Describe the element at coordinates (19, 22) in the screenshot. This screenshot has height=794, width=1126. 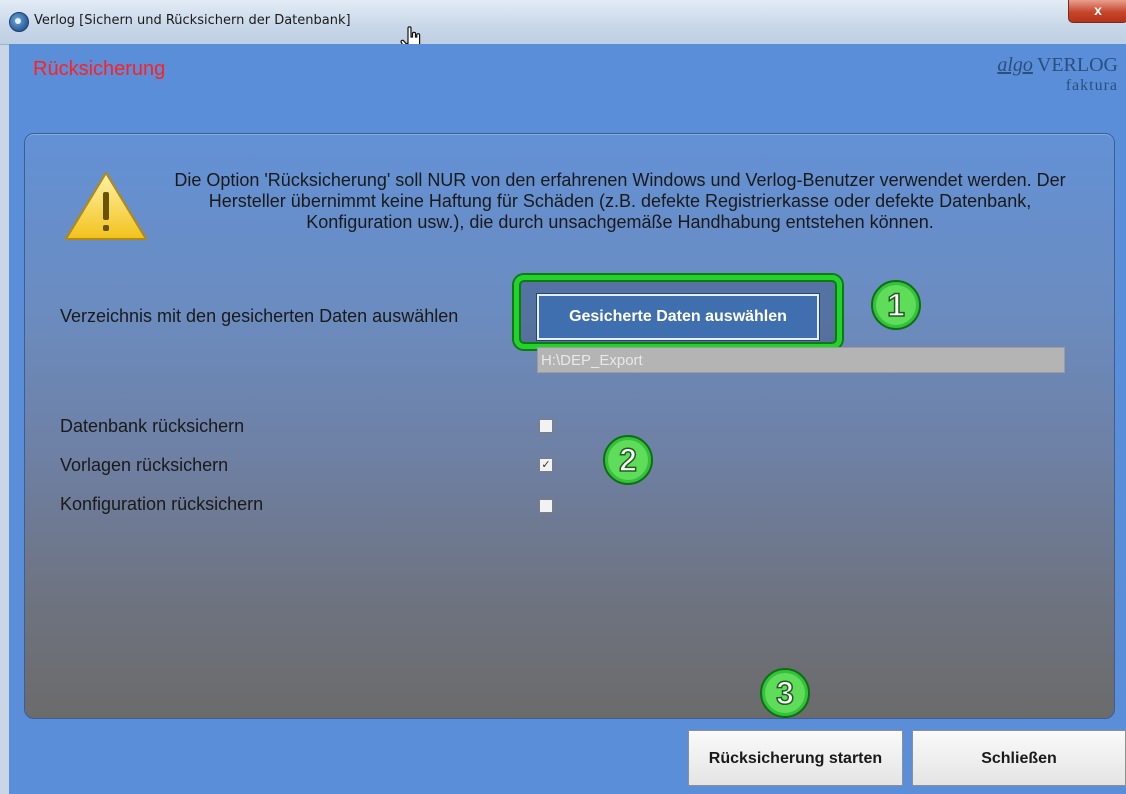
I see `app-icon` at that location.